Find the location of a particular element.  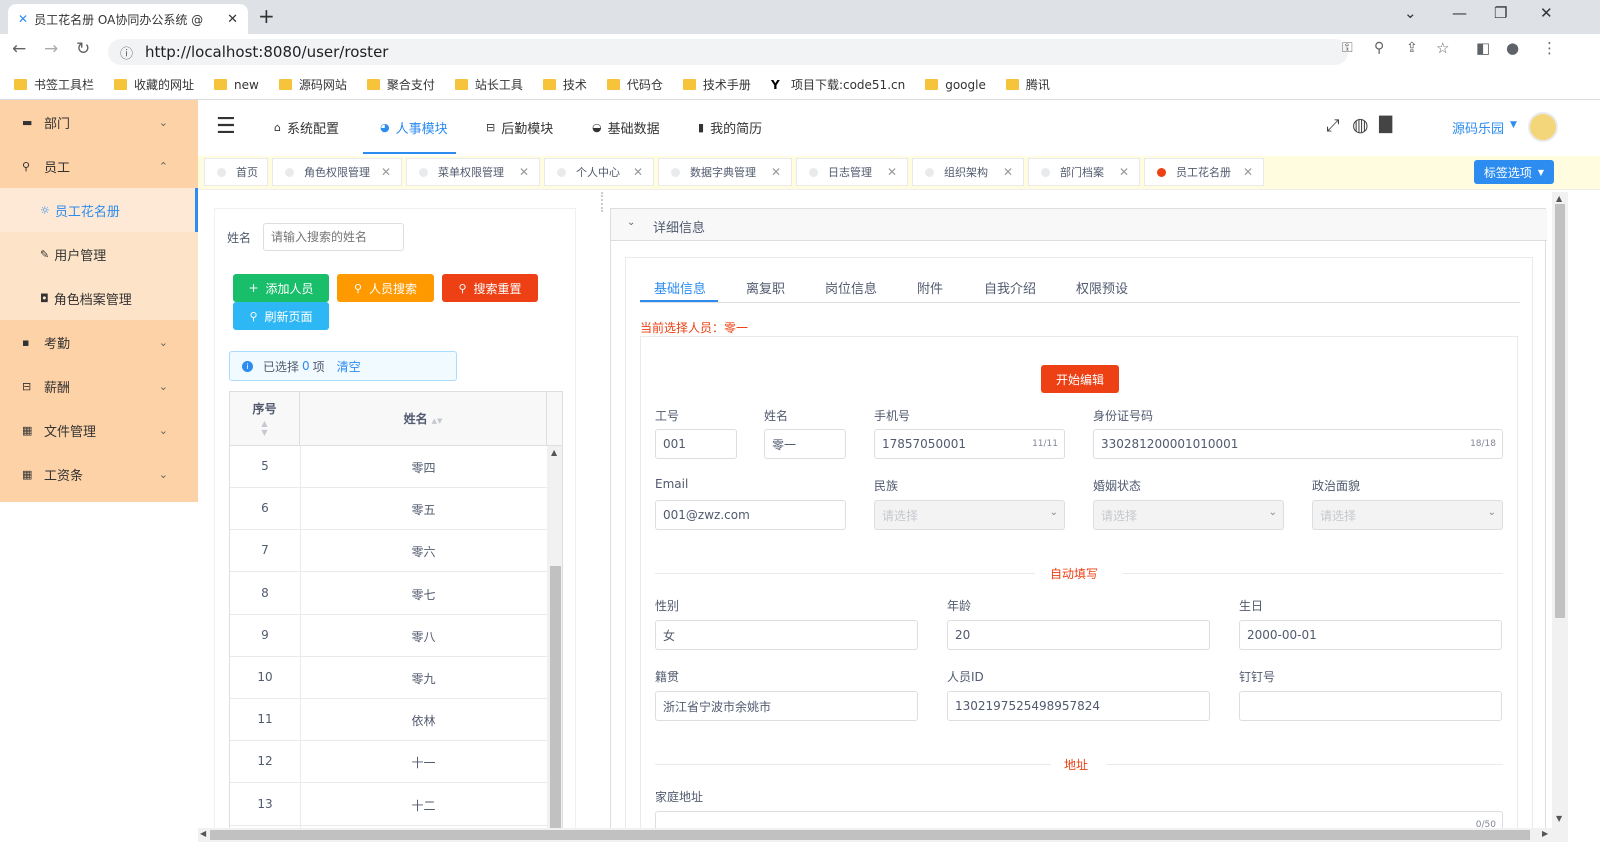

reload-icon: ↻ is located at coordinates (83, 49).